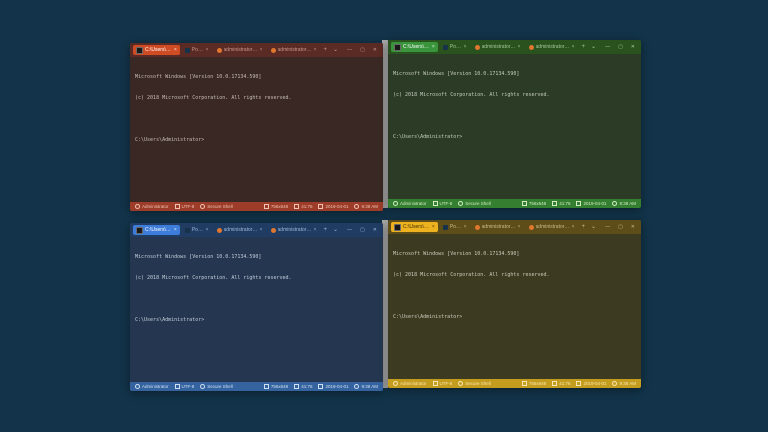 The height and width of the screenshot is (432, 768). I want to click on tab-label: PowerShell, so click(455, 227).